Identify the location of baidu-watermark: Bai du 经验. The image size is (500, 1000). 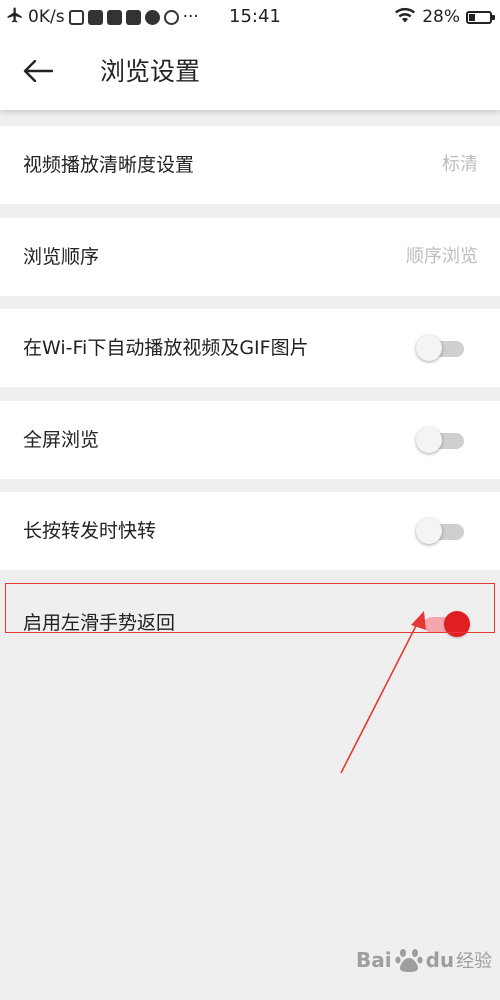
(424, 960).